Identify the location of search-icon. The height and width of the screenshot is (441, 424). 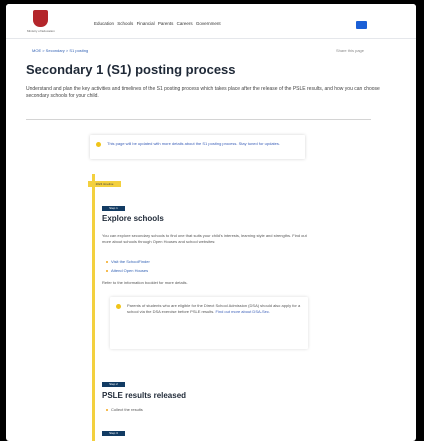
(361, 25).